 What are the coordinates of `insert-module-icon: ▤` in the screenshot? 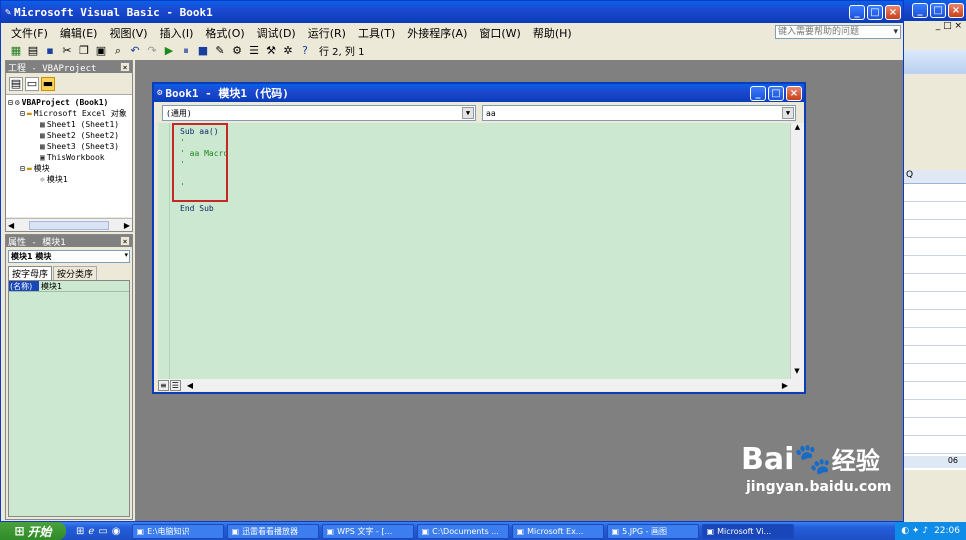 It's located at (33, 51).